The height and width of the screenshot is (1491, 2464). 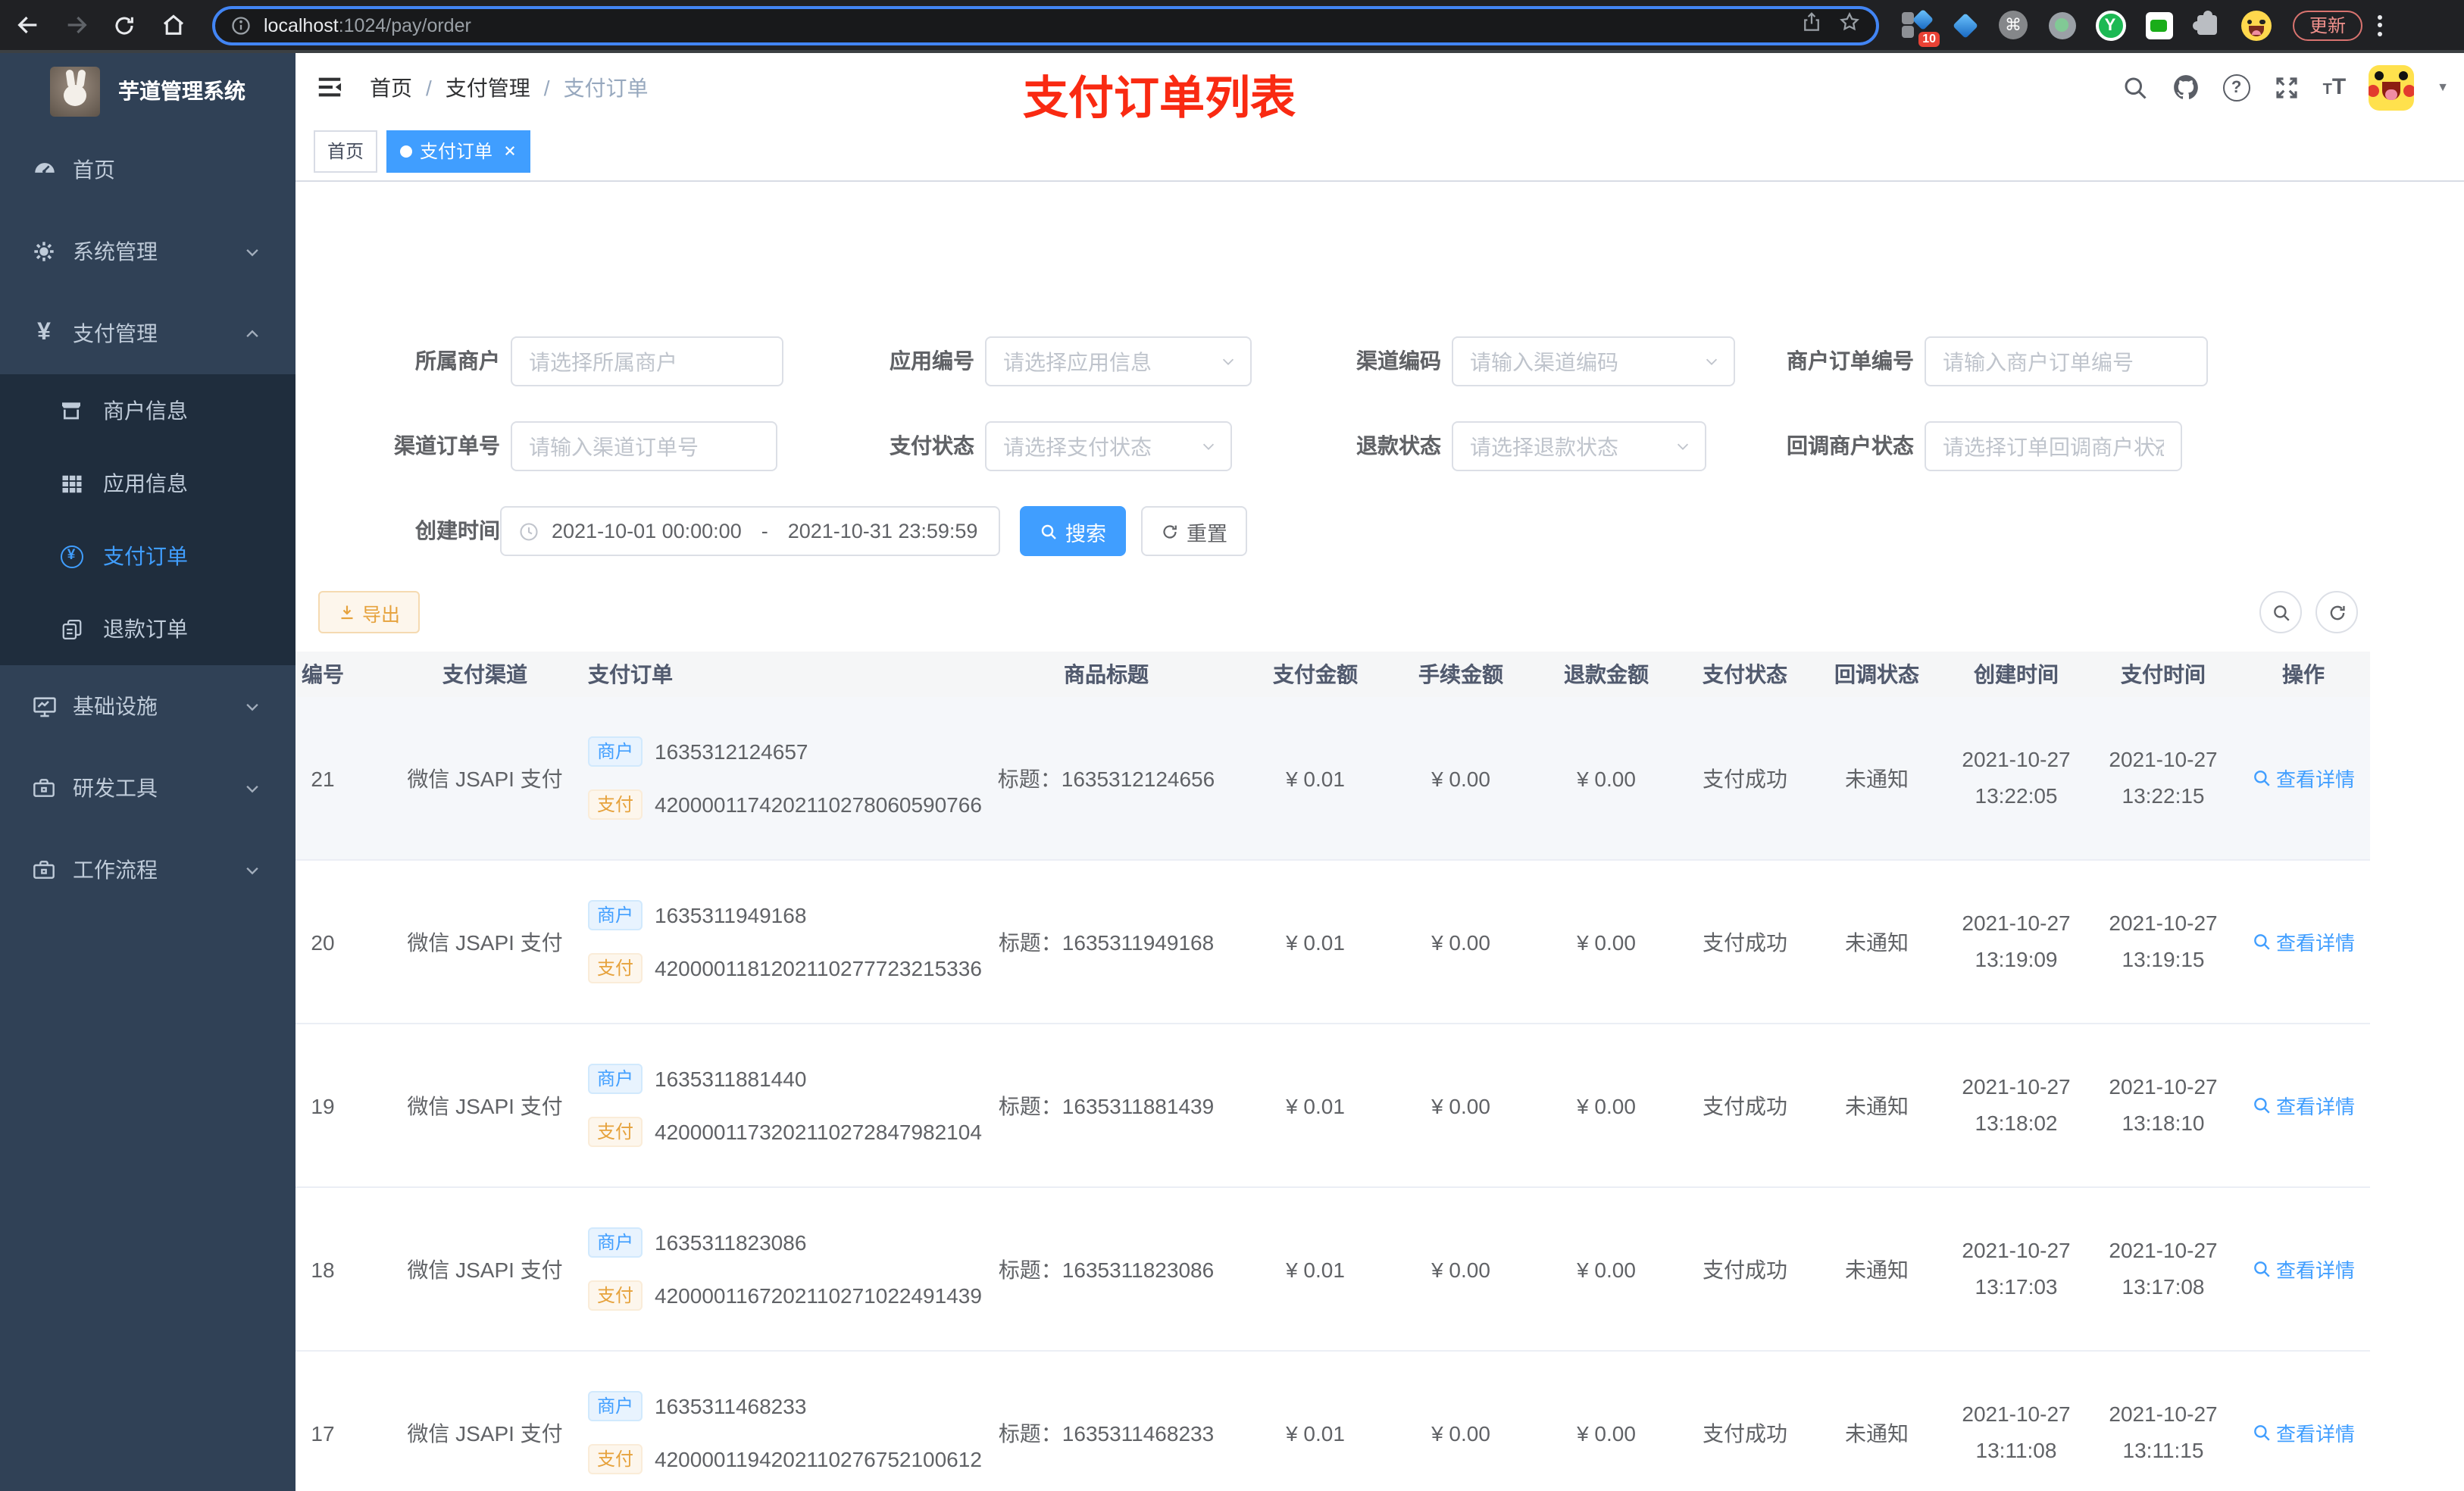 What do you see at coordinates (2016, 1268) in the screenshot?
I see `cell-created-time: 2021-10-27 13:17:03` at bounding box center [2016, 1268].